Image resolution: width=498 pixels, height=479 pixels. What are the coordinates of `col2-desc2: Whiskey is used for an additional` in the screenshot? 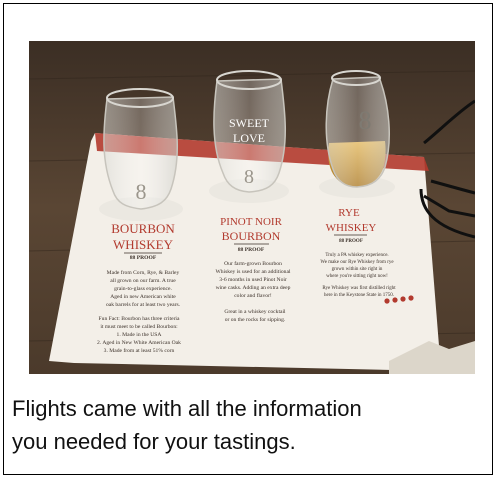 It's located at (252, 271).